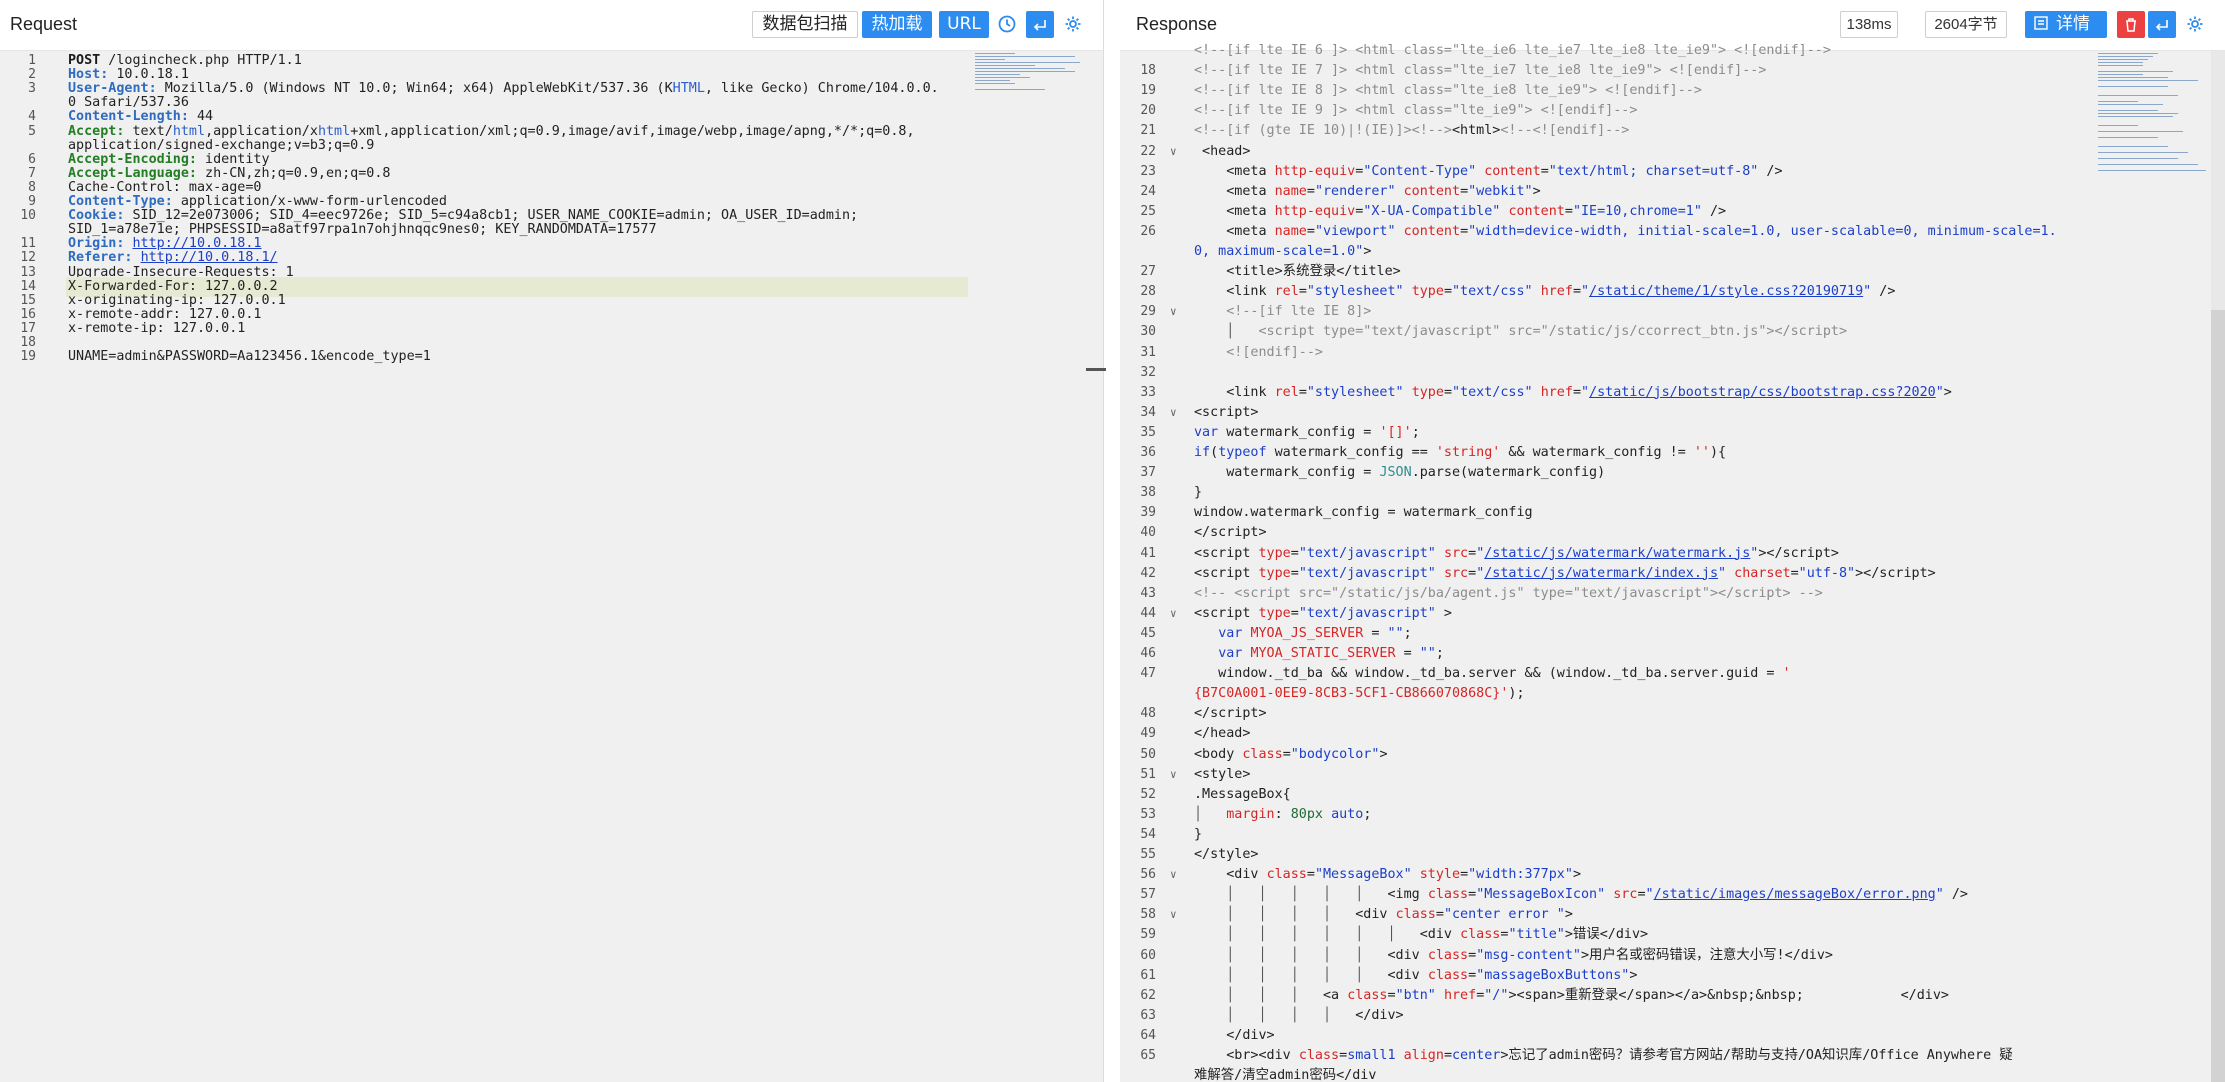 The height and width of the screenshot is (1082, 2225). I want to click on code-line: 27 <title>系统登录</title>, so click(1672, 272).